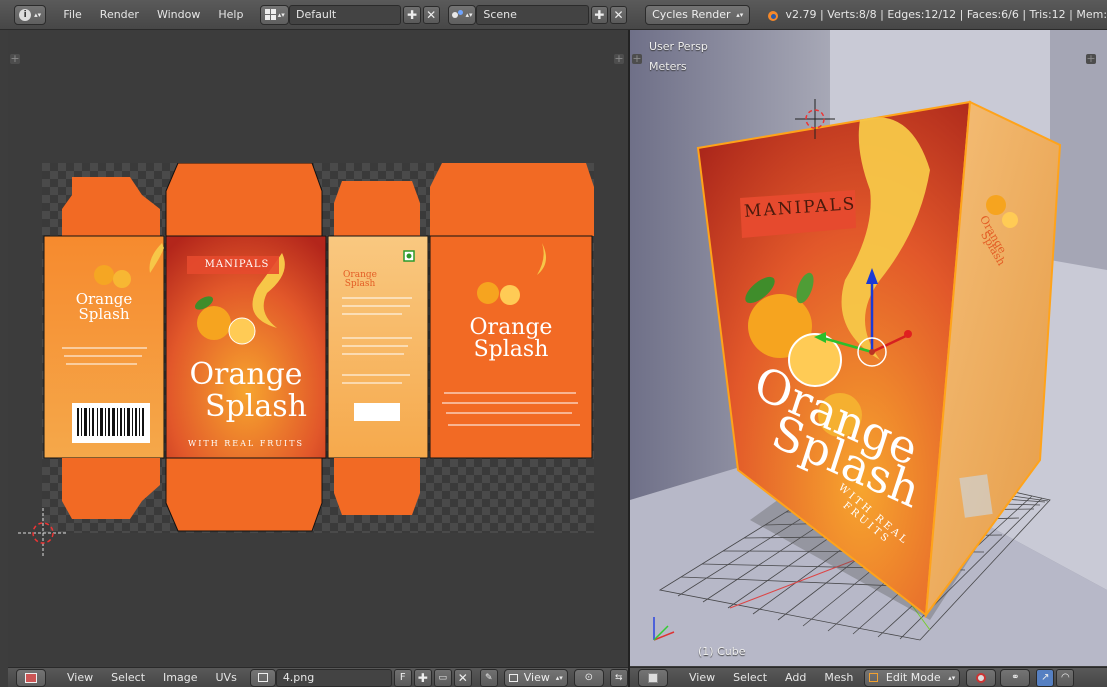 The width and height of the screenshot is (1107, 687). Describe the element at coordinates (237, 264) in the screenshot. I see `uv-front-brand-label: MANIPALS` at that location.